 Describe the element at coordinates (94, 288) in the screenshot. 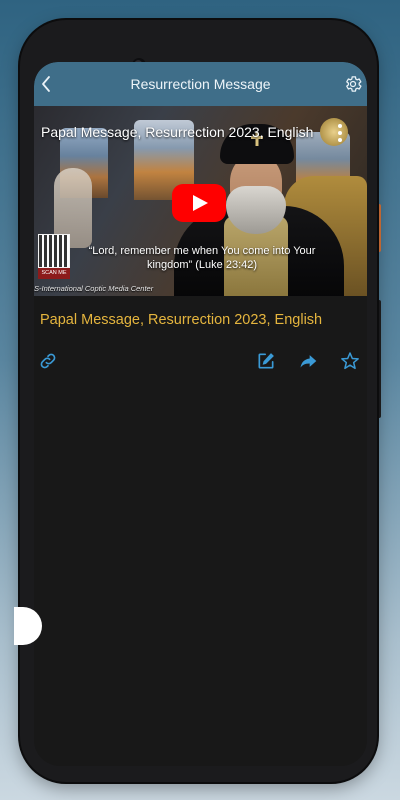

I see `video-credit: S-International Coptic Media Center` at that location.